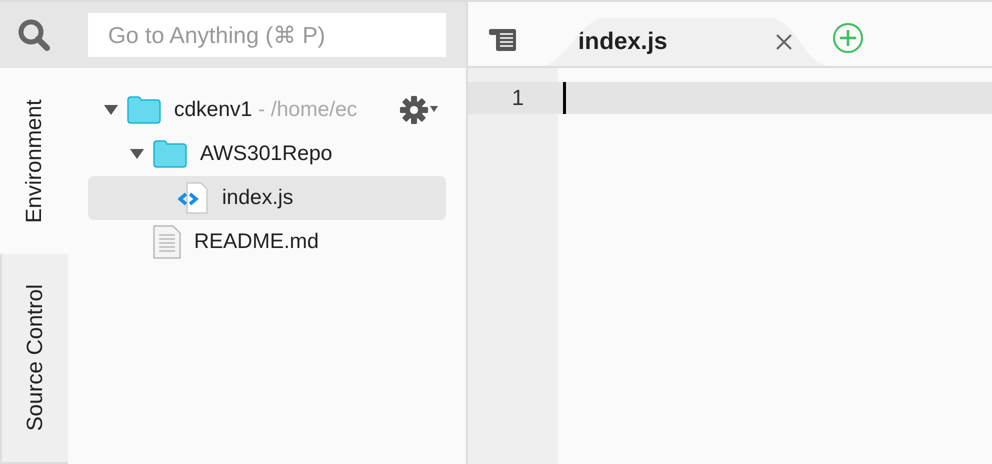  I want to click on tree-item: cdkenv1 - /home/ec, so click(267, 110).